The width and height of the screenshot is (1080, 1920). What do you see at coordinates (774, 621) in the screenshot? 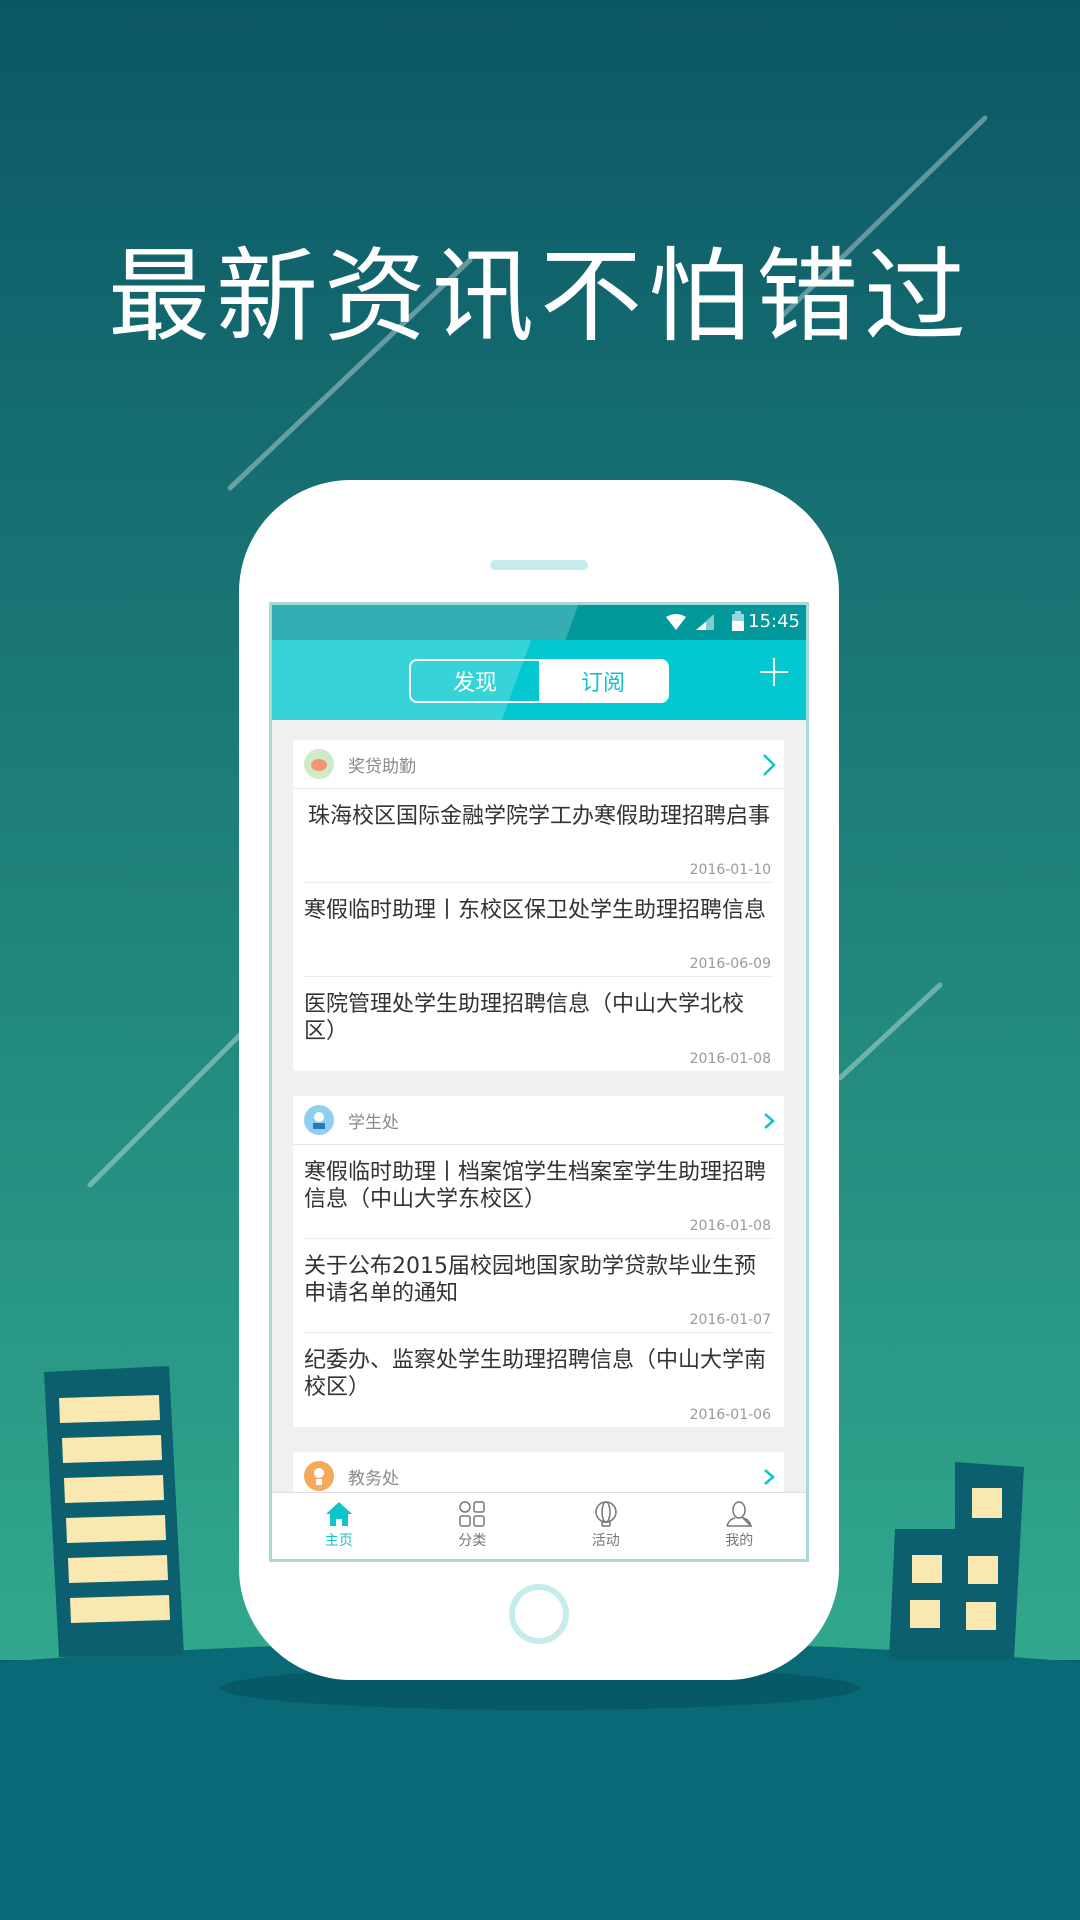
I see `status-time: 15:45` at bounding box center [774, 621].